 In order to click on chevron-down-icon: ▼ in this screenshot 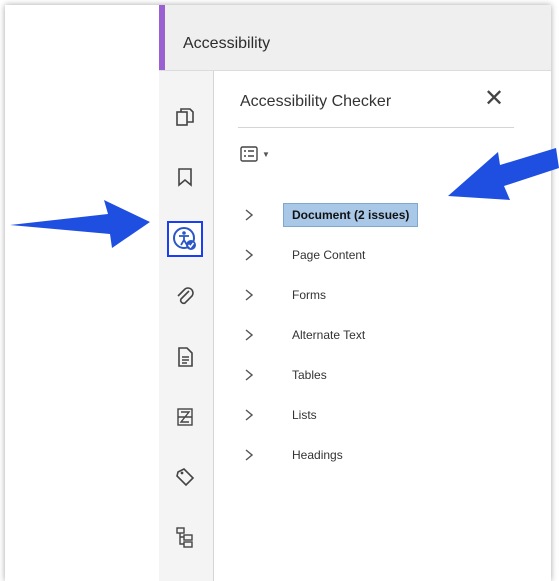, I will do `click(266, 154)`.